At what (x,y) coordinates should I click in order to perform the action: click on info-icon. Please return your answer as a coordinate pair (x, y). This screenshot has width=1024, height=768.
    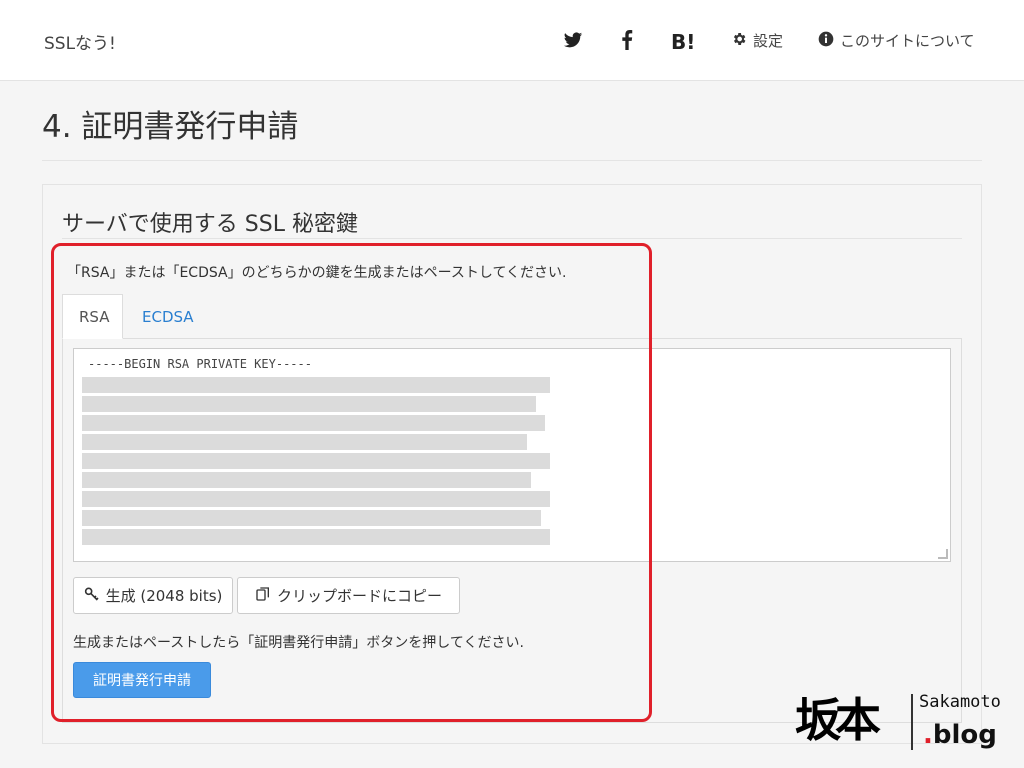
    Looking at the image, I should click on (826, 41).